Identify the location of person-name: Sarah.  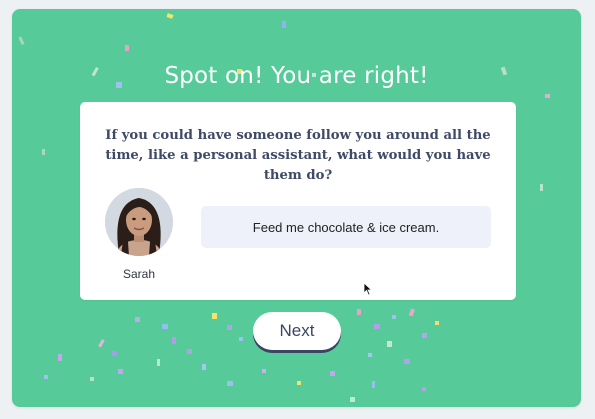
(139, 274).